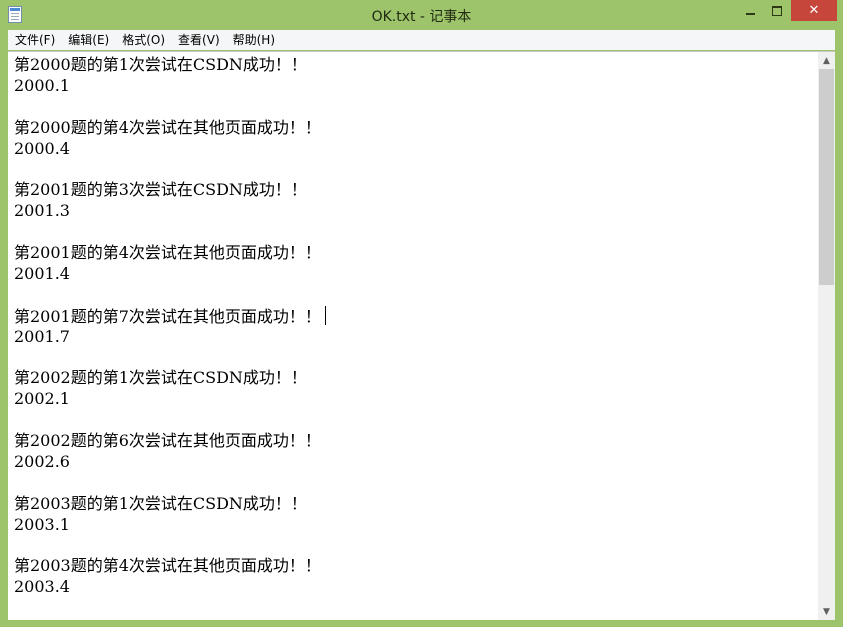  Describe the element at coordinates (750, 13) in the screenshot. I see `minimize-icon` at that location.